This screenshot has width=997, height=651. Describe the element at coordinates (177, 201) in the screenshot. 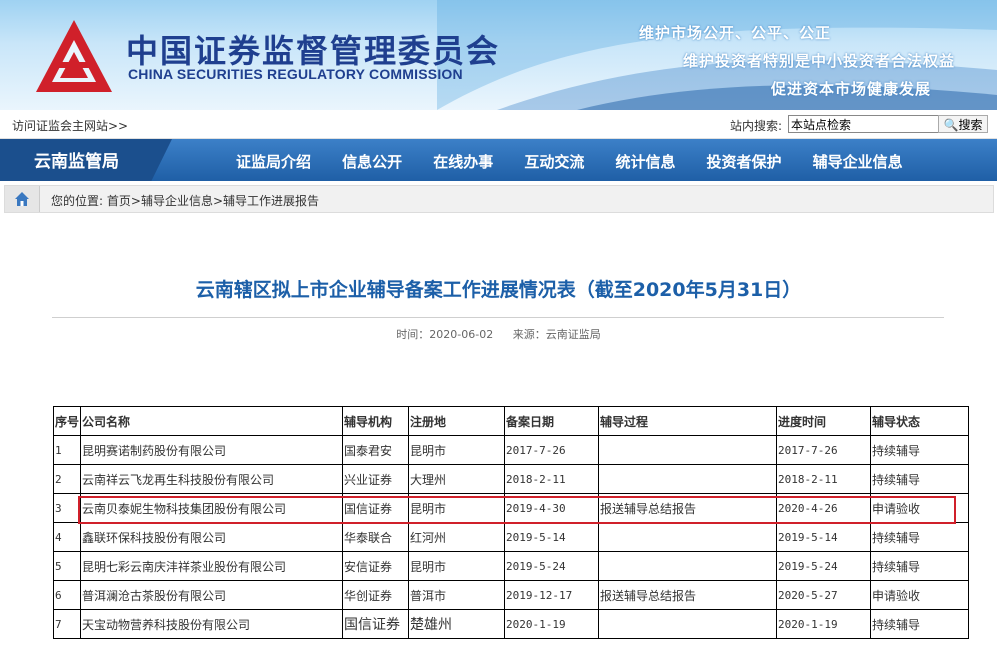

I see `breadcrumb-item-guidance: 辅导企业信息` at that location.